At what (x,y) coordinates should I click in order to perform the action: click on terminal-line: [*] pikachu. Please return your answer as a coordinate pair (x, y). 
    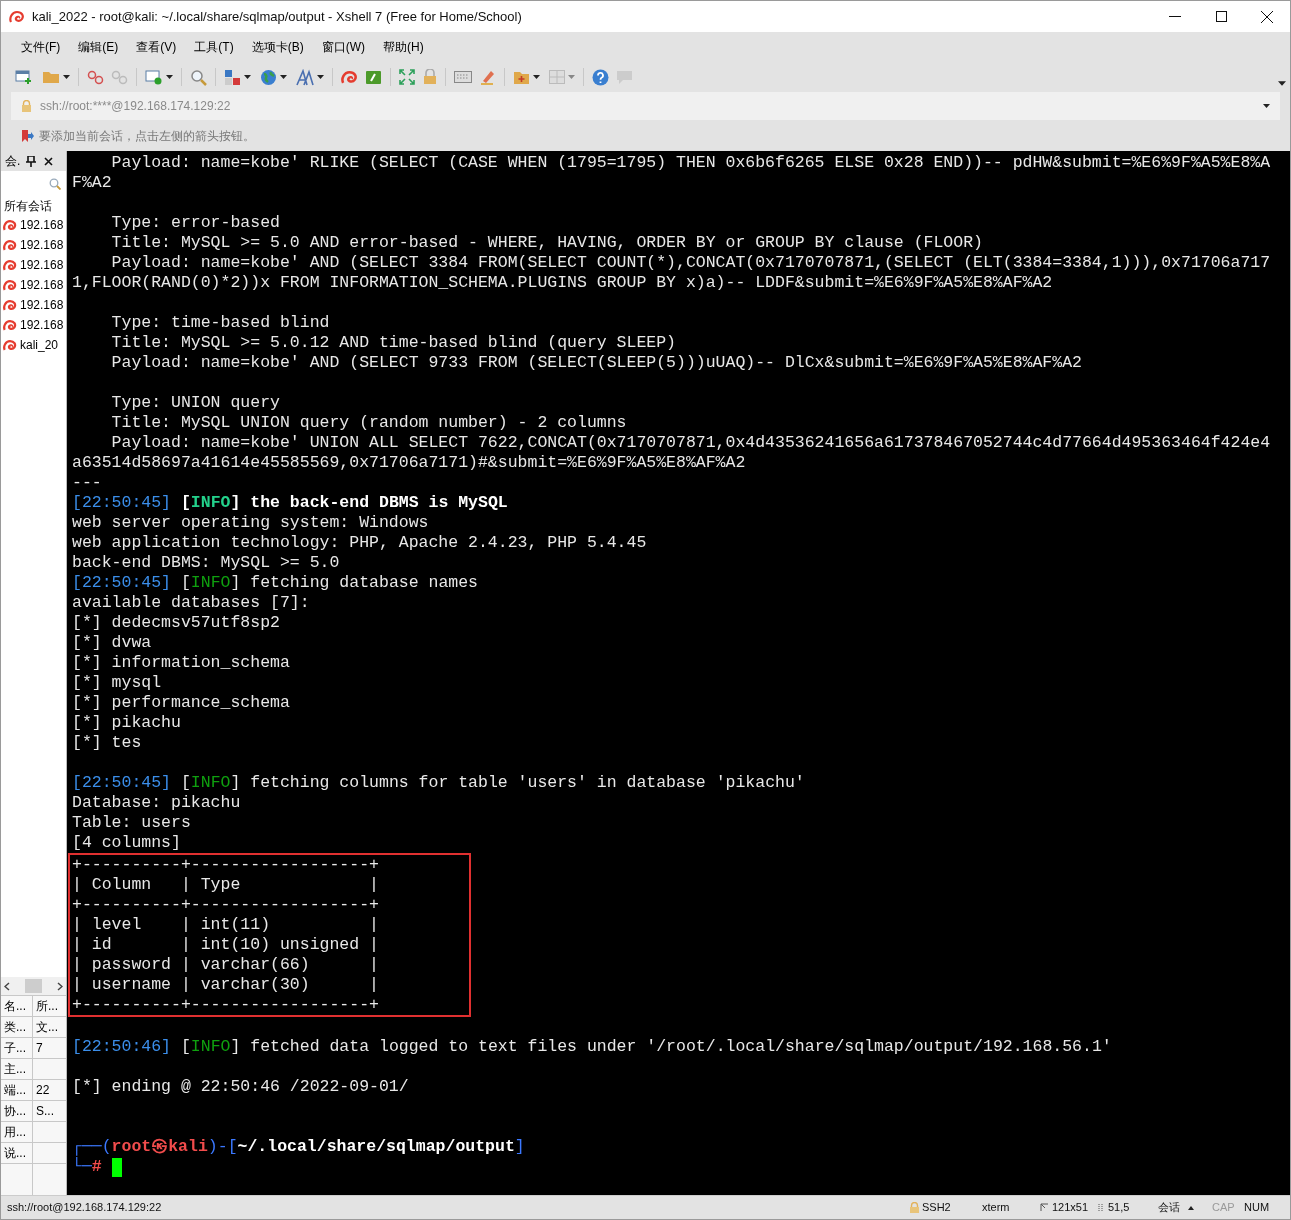
    Looking at the image, I should click on (126, 723).